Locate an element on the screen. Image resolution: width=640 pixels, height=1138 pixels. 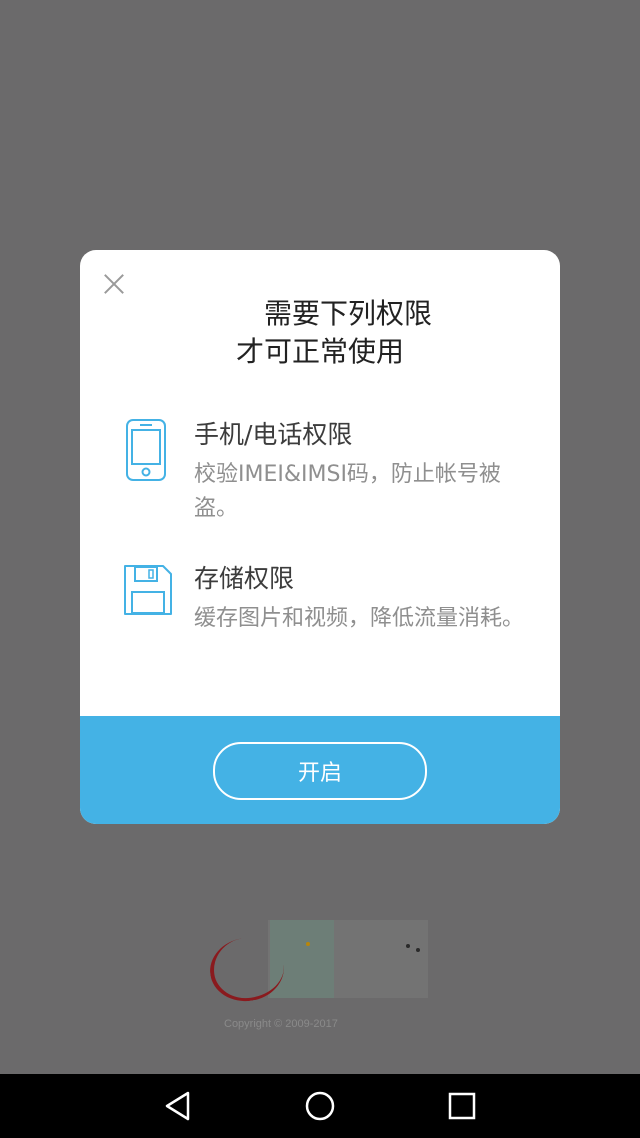
phone-icon is located at coordinates (148, 450).